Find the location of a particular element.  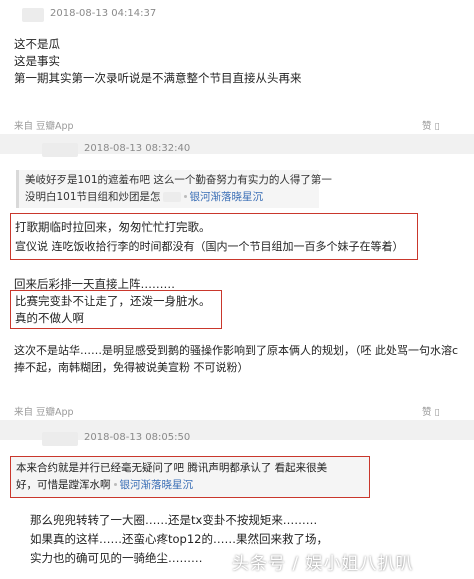

post-line: 第一期其实第一次录听说是不满意整个节目直接从头再来 is located at coordinates (158, 78).